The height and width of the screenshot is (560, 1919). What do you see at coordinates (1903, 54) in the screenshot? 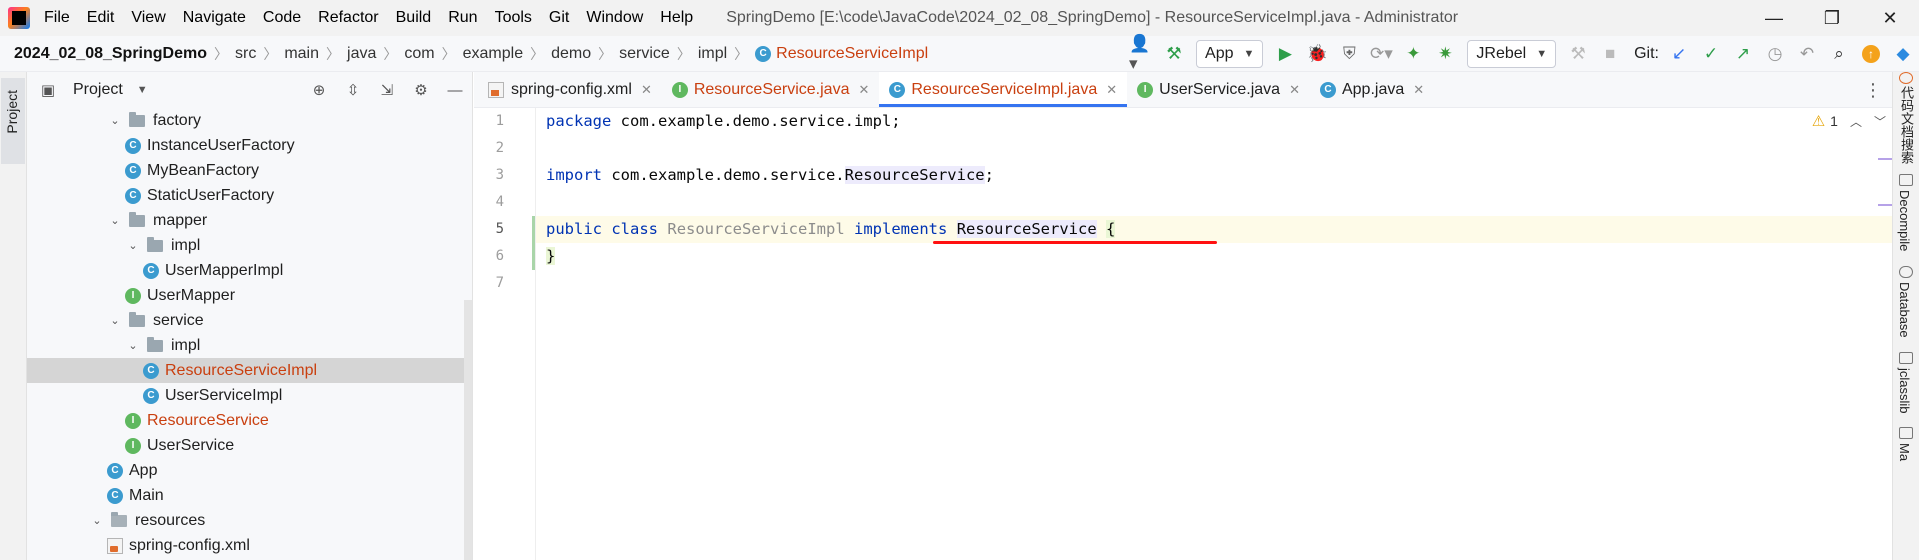
I see `plugin-logo-icon: ◆` at bounding box center [1903, 54].